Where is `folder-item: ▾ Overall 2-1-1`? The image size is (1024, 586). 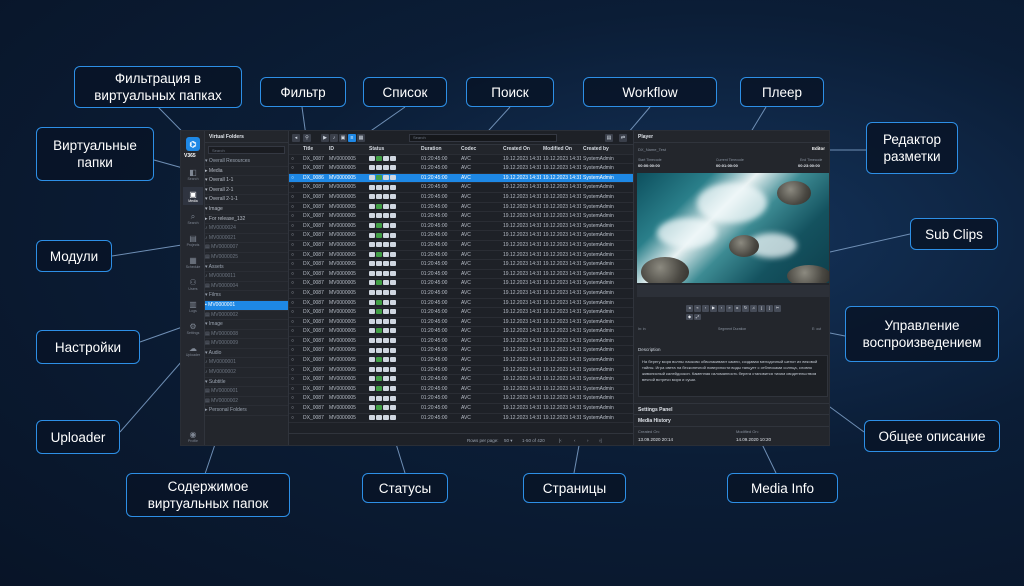 folder-item: ▾ Overall 2-1-1 is located at coordinates (246, 200).